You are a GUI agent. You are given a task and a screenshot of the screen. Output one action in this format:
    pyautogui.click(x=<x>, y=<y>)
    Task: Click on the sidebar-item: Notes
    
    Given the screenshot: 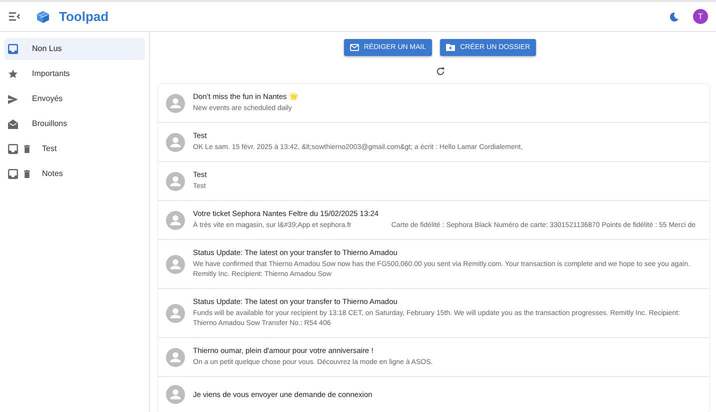 What is the action you would take?
    pyautogui.click(x=74, y=174)
    